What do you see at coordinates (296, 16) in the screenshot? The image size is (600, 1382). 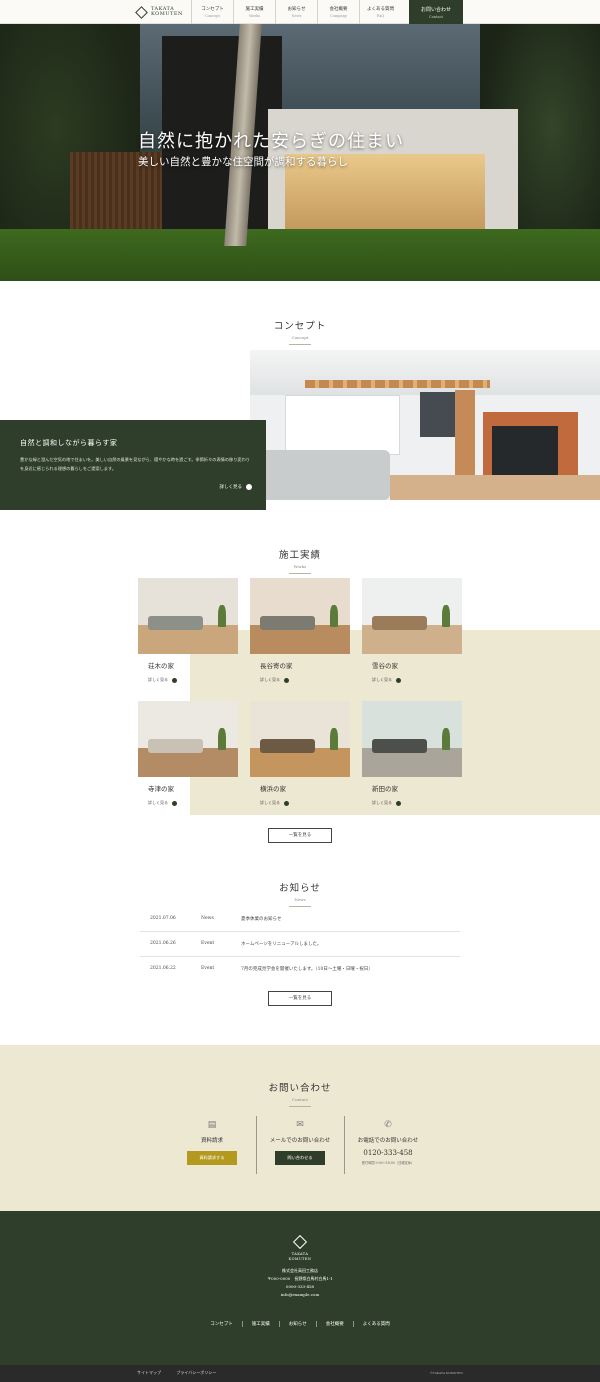 I see `nav-sublabel: News` at bounding box center [296, 16].